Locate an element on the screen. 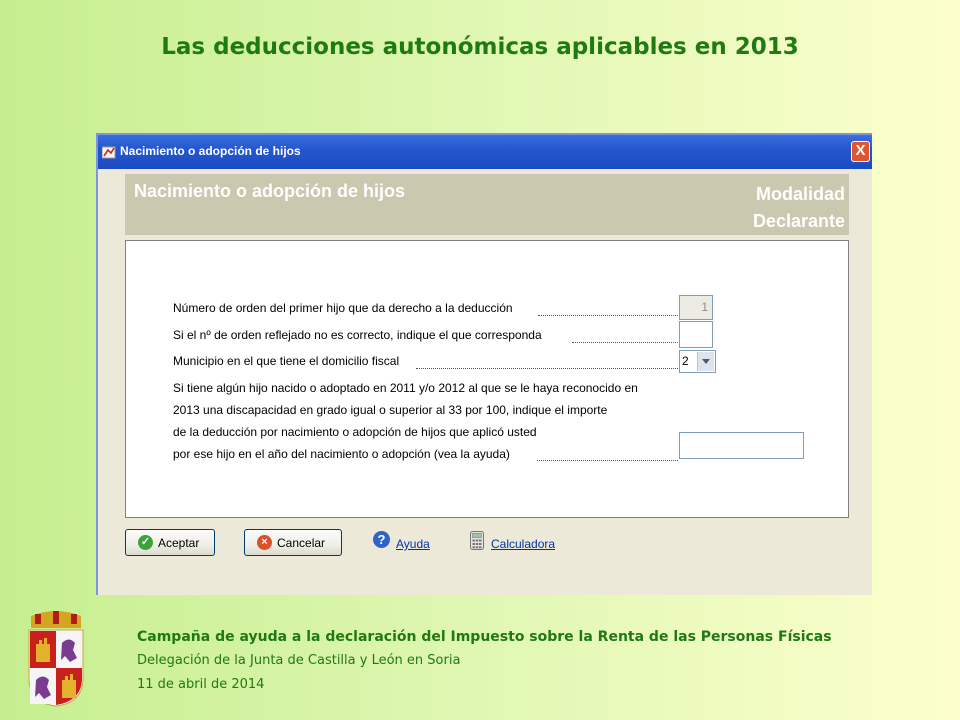 The height and width of the screenshot is (720, 960). field-orden-input: 1 is located at coordinates (696, 307).